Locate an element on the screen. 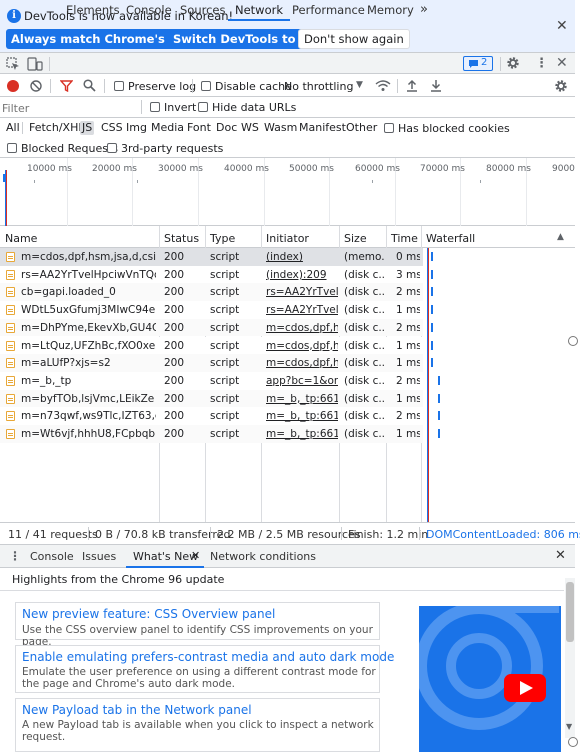  filter-type-media: Media is located at coordinates (167, 128).